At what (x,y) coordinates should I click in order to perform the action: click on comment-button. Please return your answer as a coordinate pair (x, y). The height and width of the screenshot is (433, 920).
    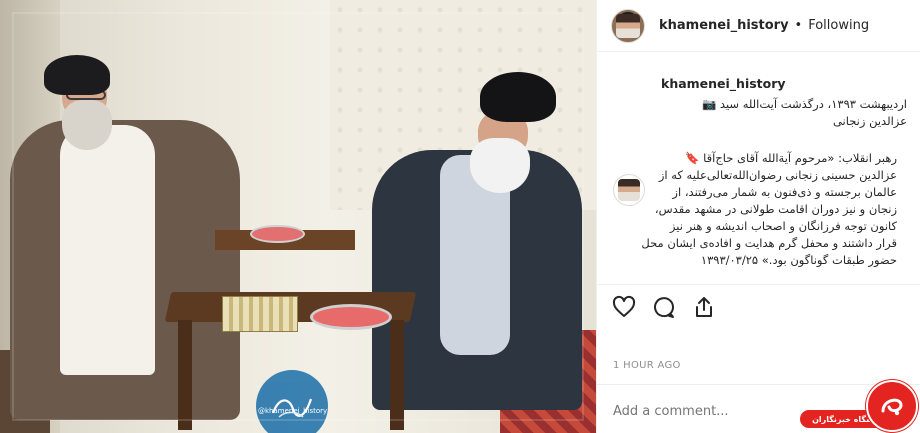
    Looking at the image, I should click on (664, 307).